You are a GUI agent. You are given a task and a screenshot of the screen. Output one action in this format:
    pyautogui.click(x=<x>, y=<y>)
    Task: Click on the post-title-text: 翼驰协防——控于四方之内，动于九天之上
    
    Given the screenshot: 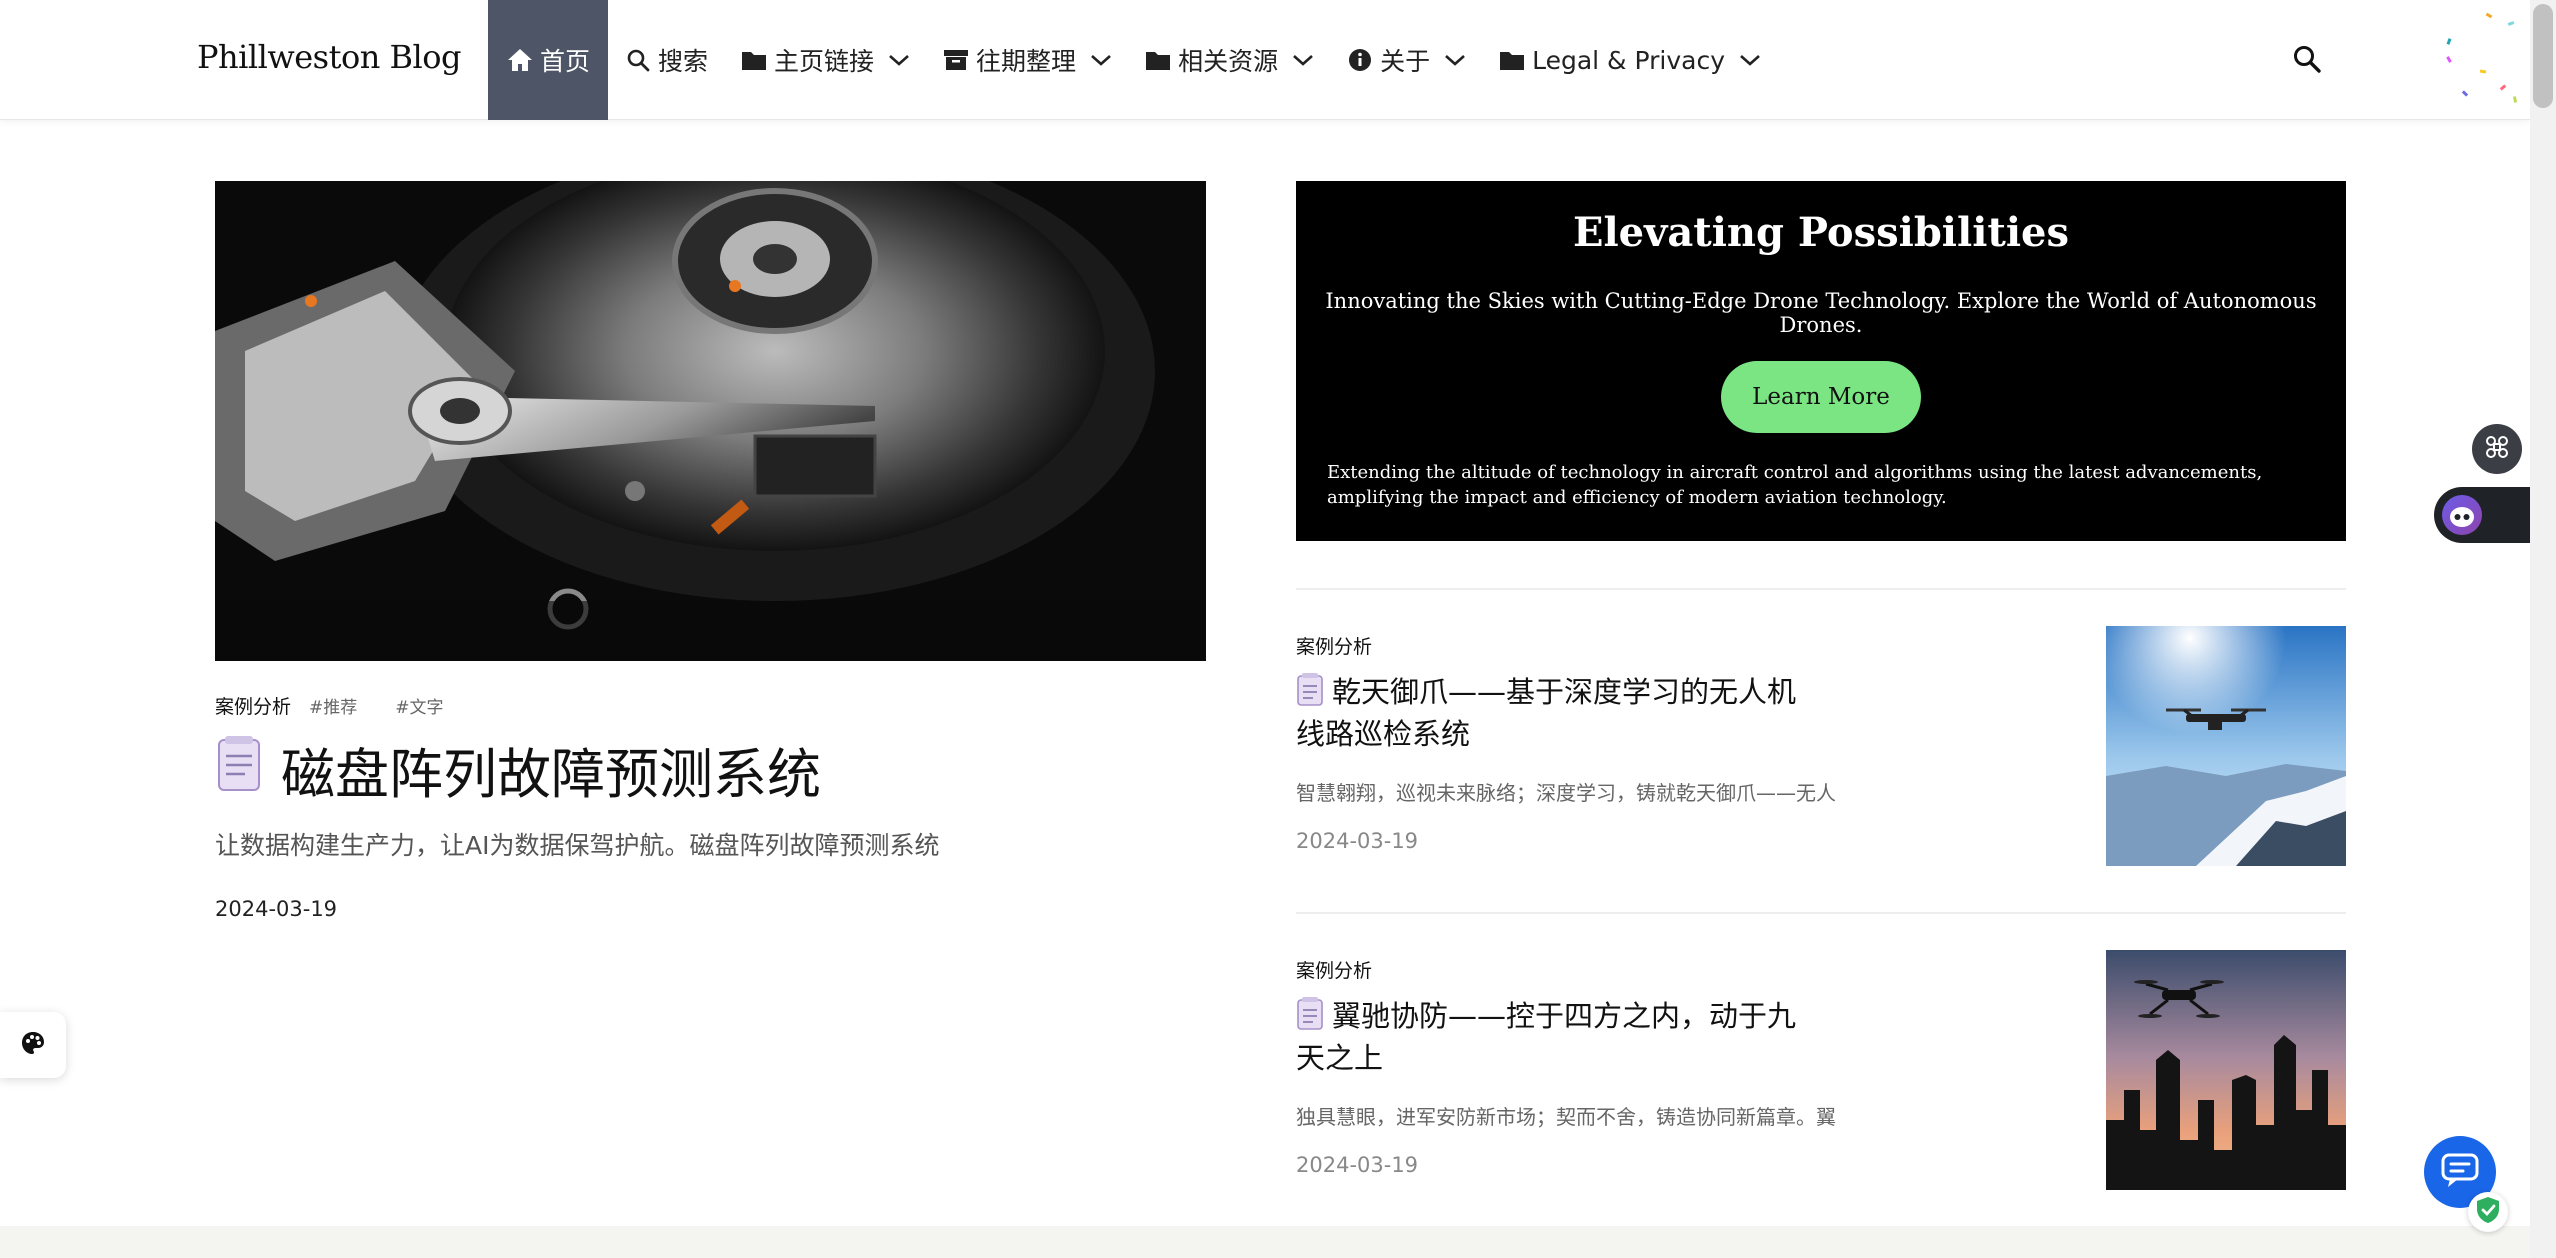 What is the action you would take?
    pyautogui.click(x=1546, y=1037)
    